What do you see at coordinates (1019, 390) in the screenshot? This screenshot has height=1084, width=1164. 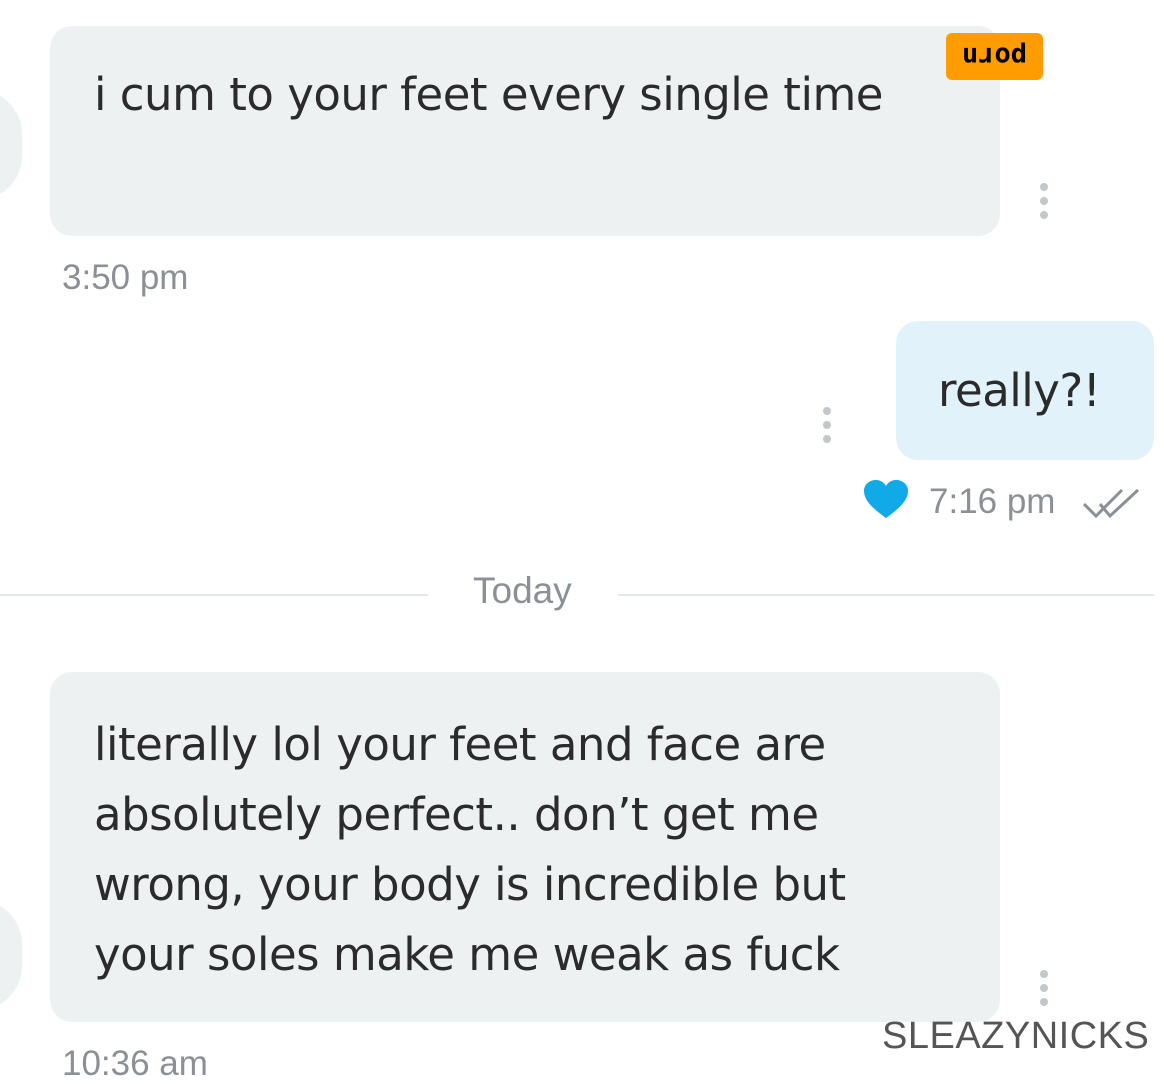 I see `message-text: really?!` at bounding box center [1019, 390].